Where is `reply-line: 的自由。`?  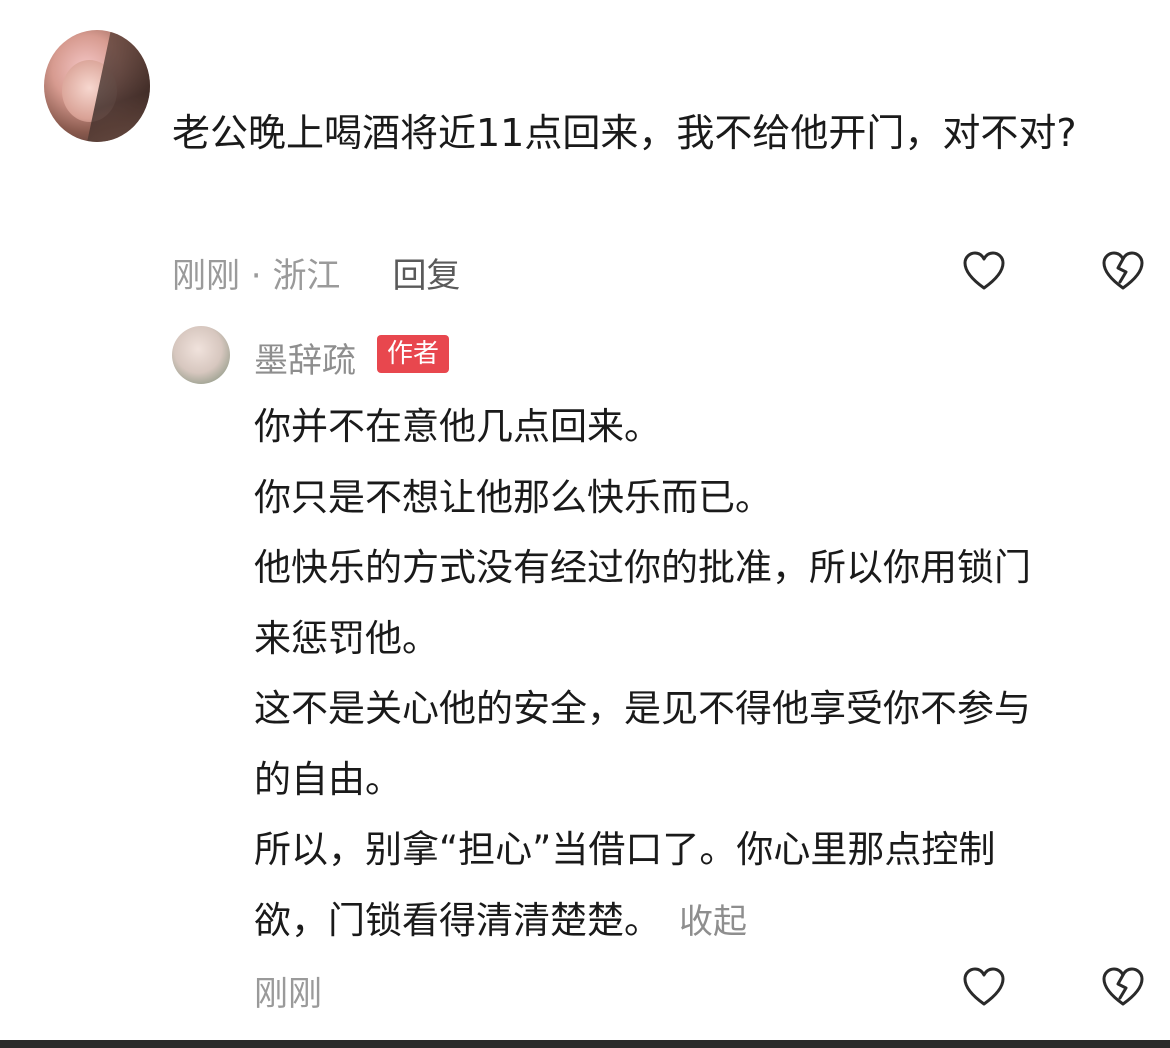
reply-line: 的自由。 is located at coordinates (328, 779).